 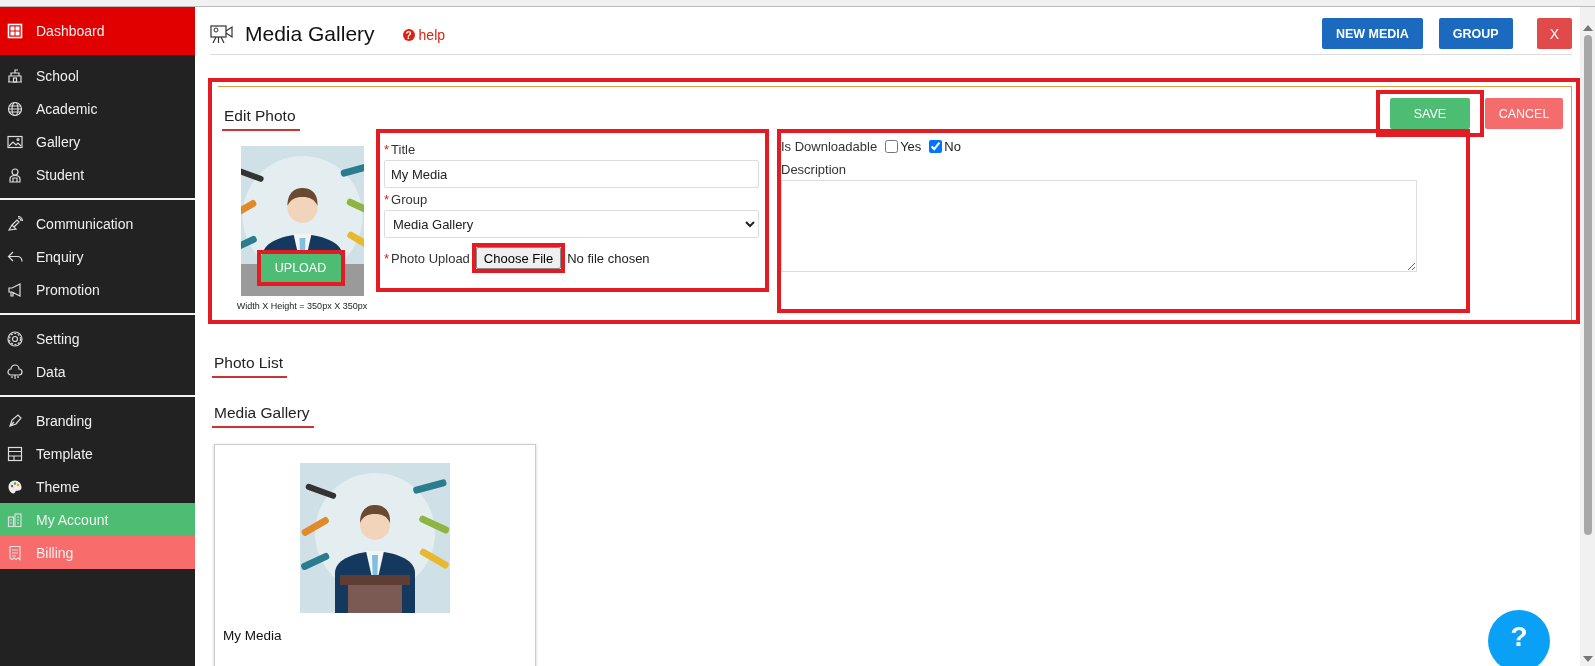 I want to click on field-label: Description, so click(x=814, y=169).